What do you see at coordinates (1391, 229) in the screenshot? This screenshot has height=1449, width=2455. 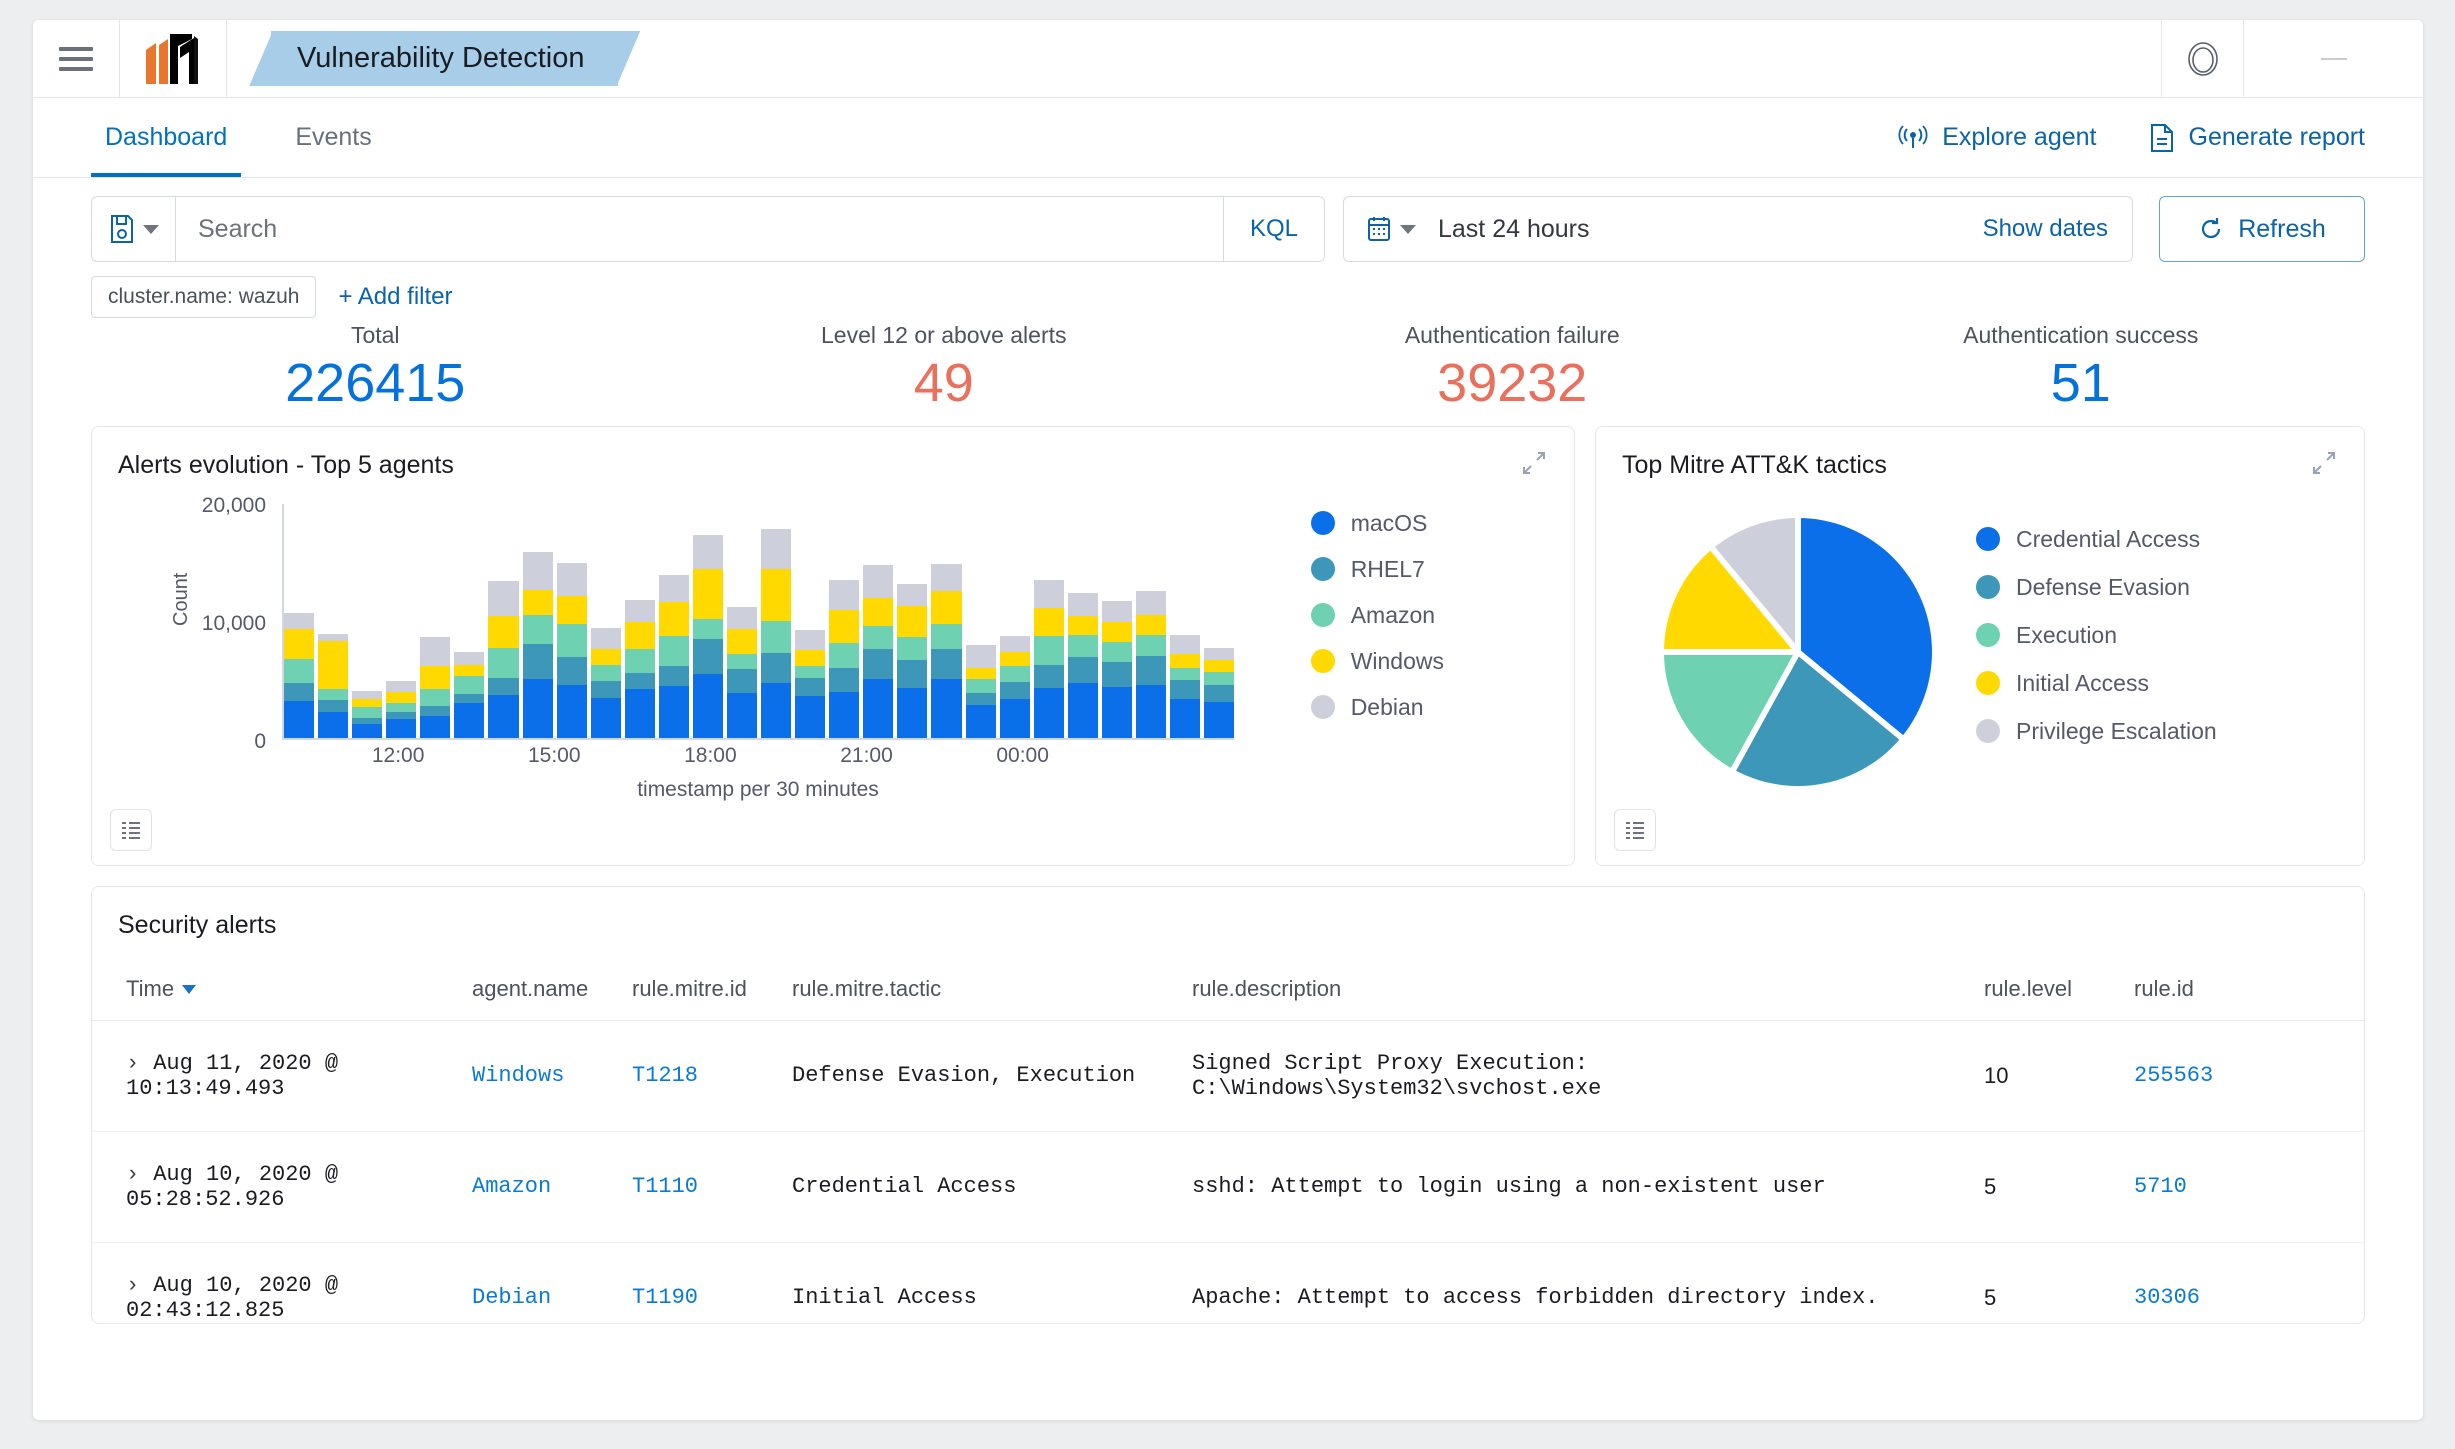 I see `date-quick-select-button` at bounding box center [1391, 229].